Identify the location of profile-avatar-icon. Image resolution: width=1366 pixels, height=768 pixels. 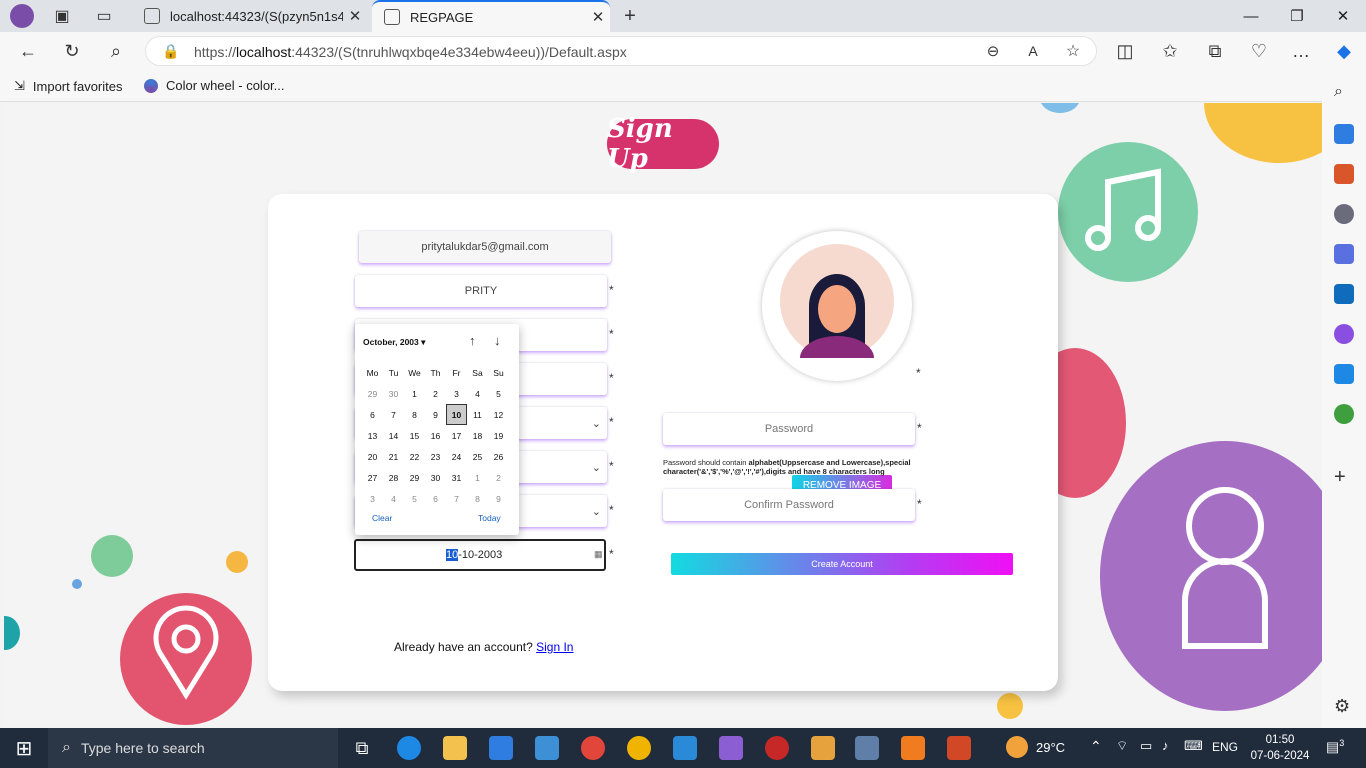
(22, 16).